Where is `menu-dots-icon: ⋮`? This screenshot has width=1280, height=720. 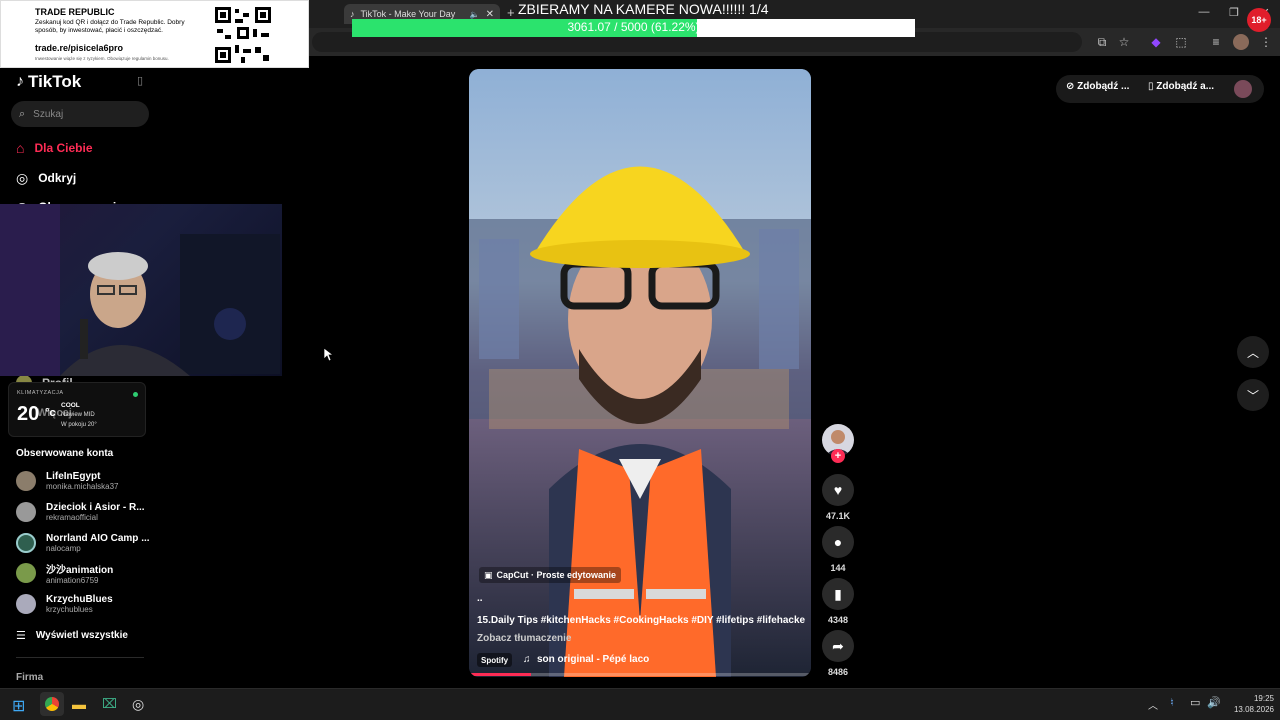 menu-dots-icon: ⋮ is located at coordinates (1266, 42).